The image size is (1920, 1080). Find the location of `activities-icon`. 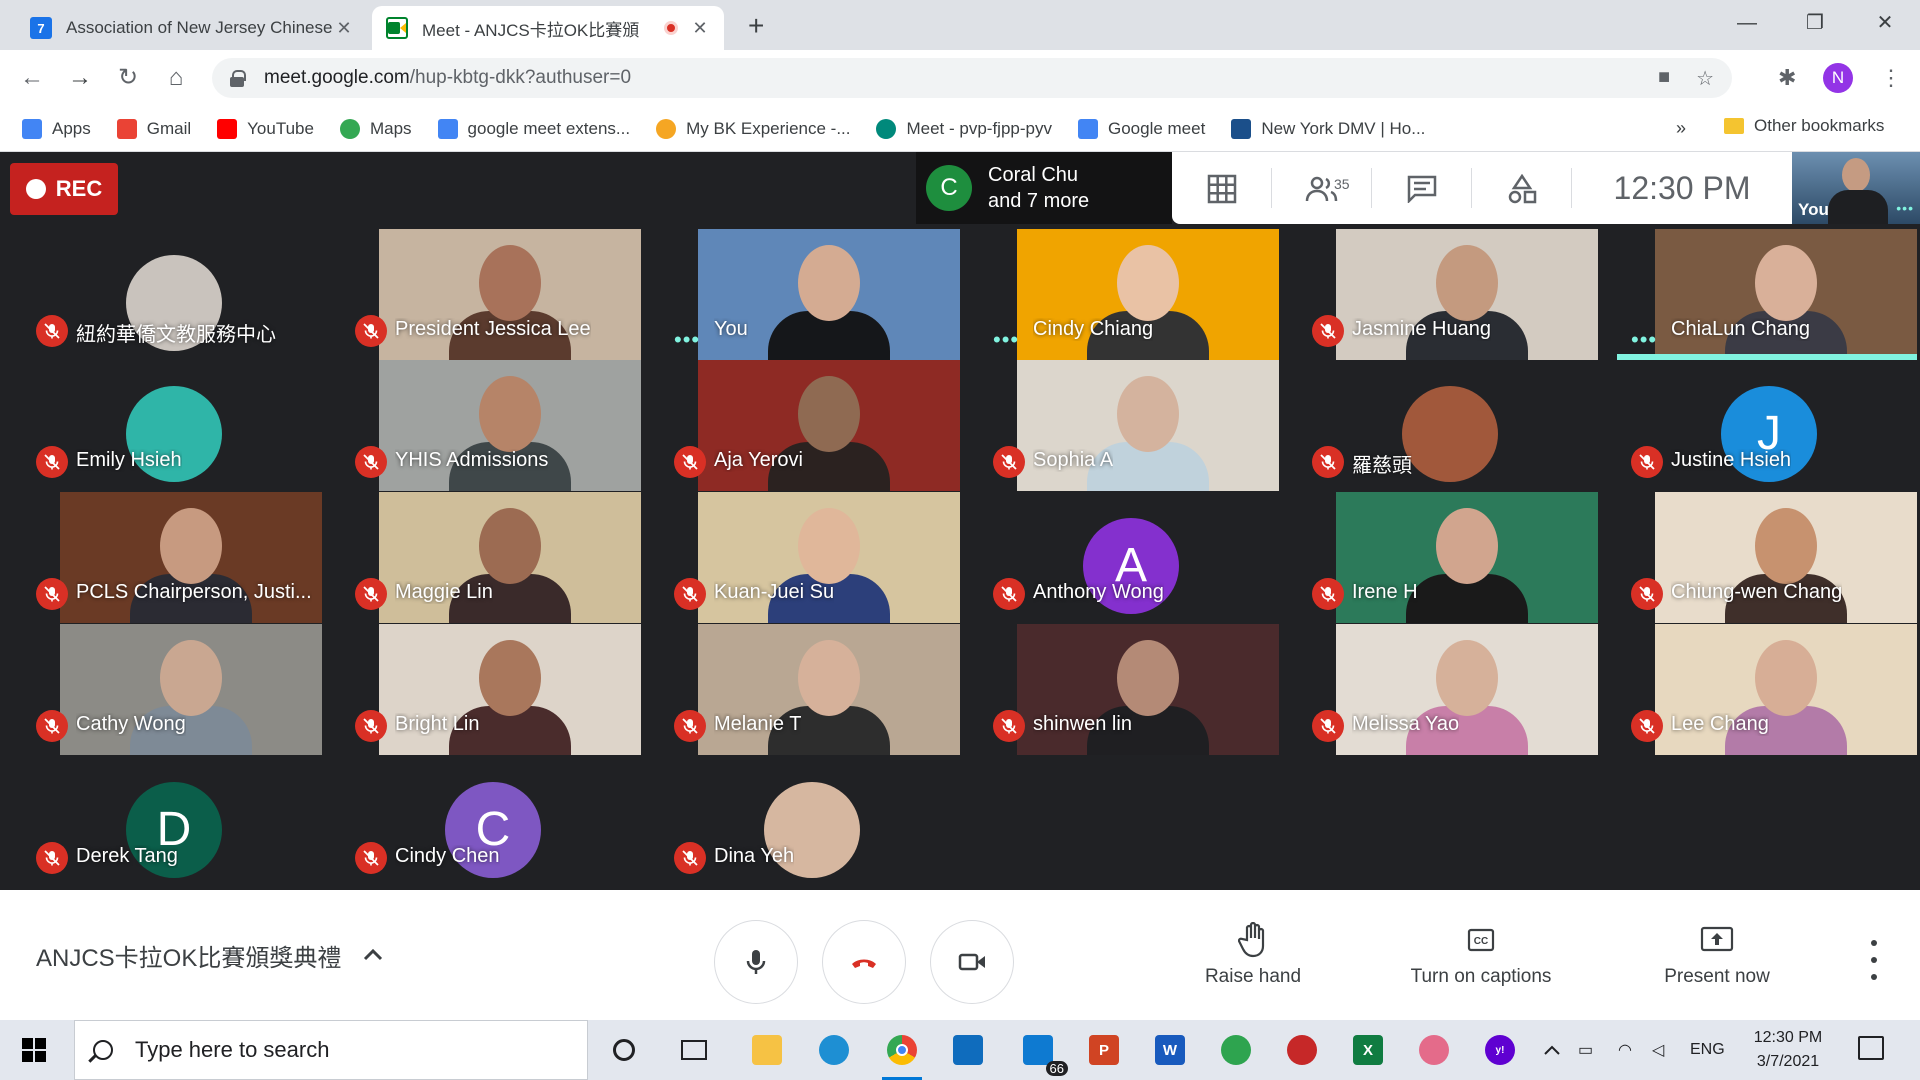

activities-icon is located at coordinates (1522, 188).